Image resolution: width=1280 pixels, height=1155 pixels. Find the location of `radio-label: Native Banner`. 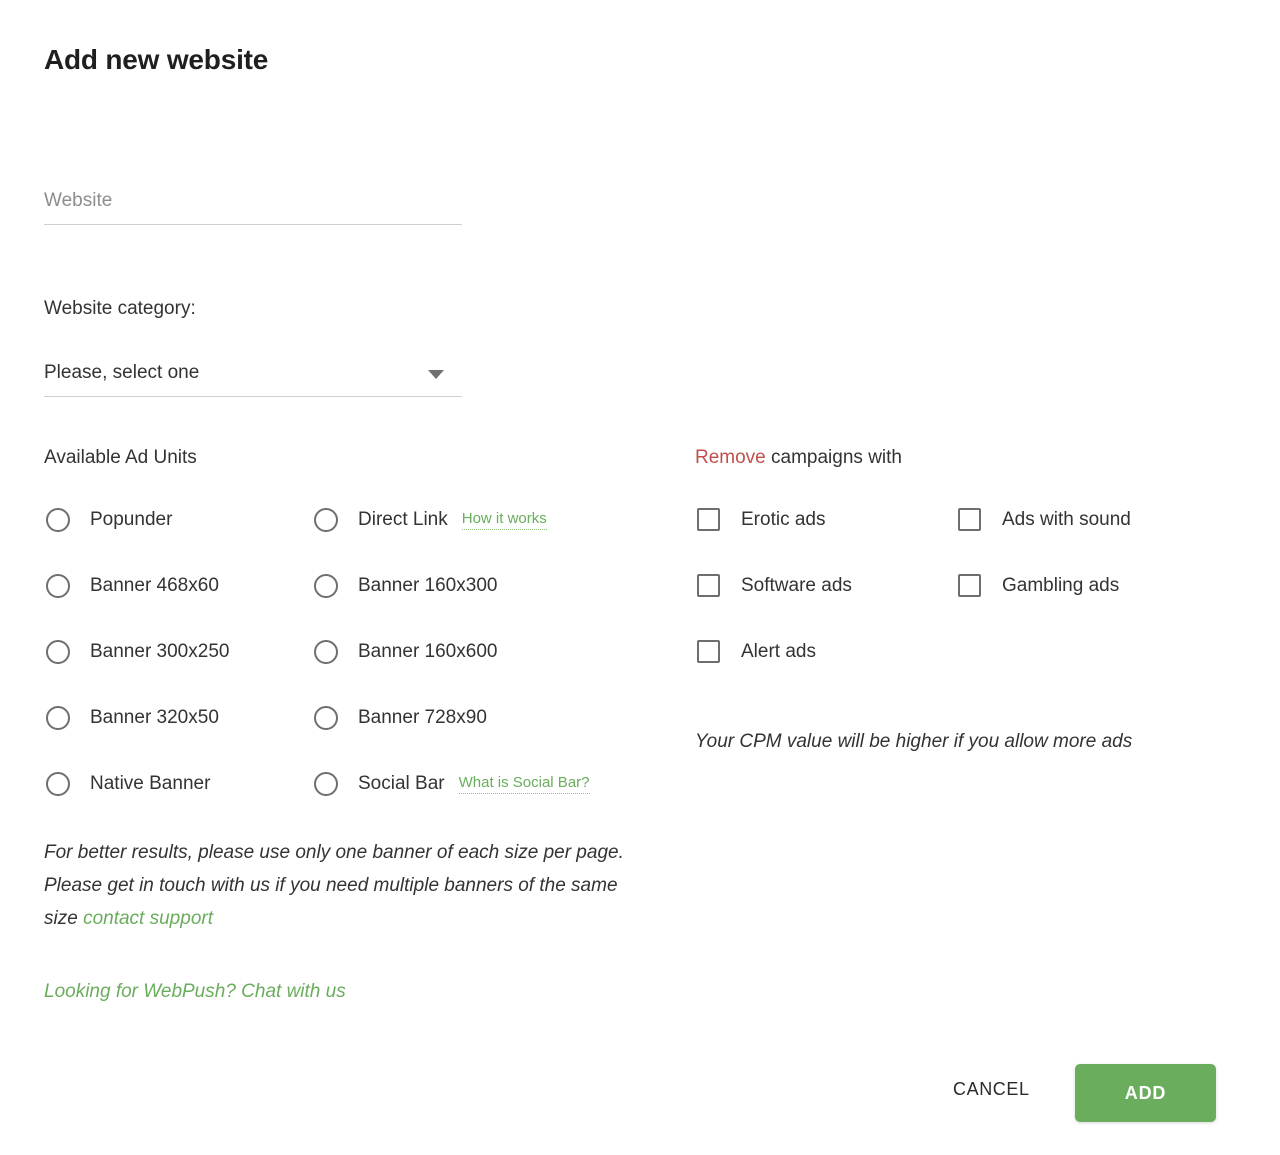

radio-label: Native Banner is located at coordinates (150, 783).